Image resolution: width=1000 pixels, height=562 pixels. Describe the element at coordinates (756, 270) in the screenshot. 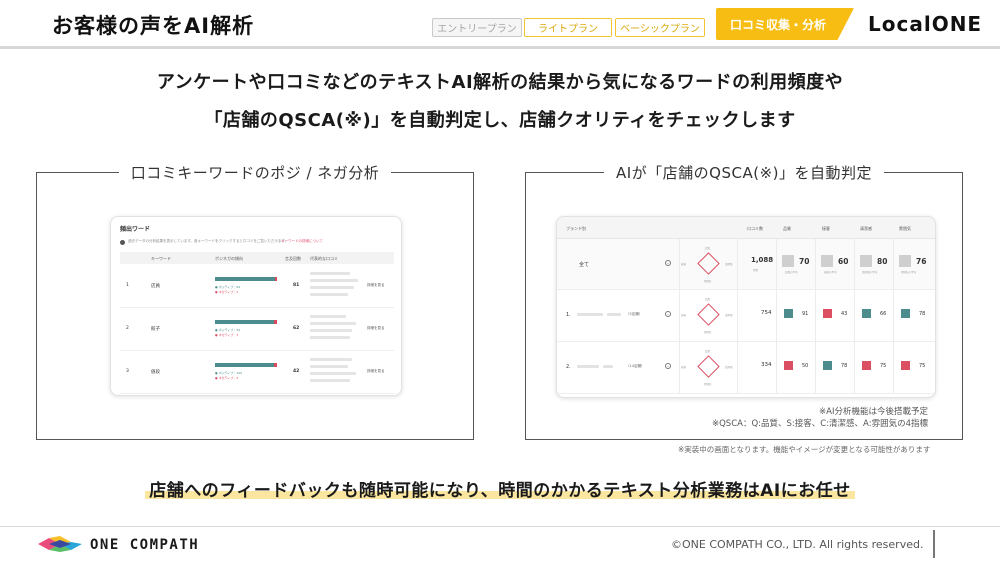

I see `count-unit: 件数` at that location.